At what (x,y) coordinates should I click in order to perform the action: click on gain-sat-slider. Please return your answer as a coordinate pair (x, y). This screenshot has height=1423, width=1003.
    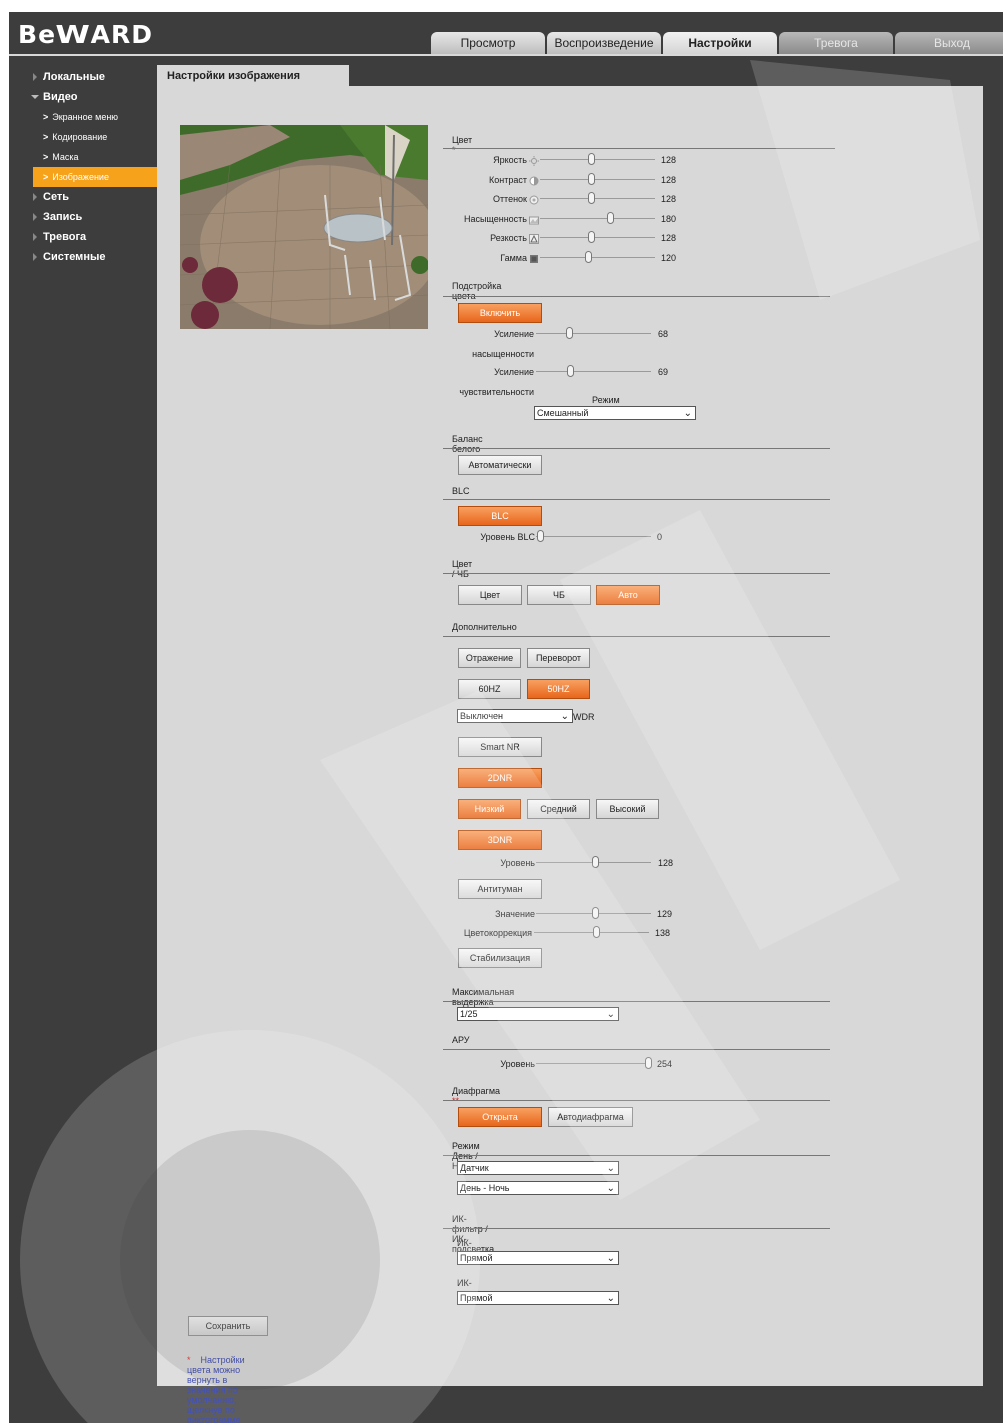
    Looking at the image, I should click on (569, 333).